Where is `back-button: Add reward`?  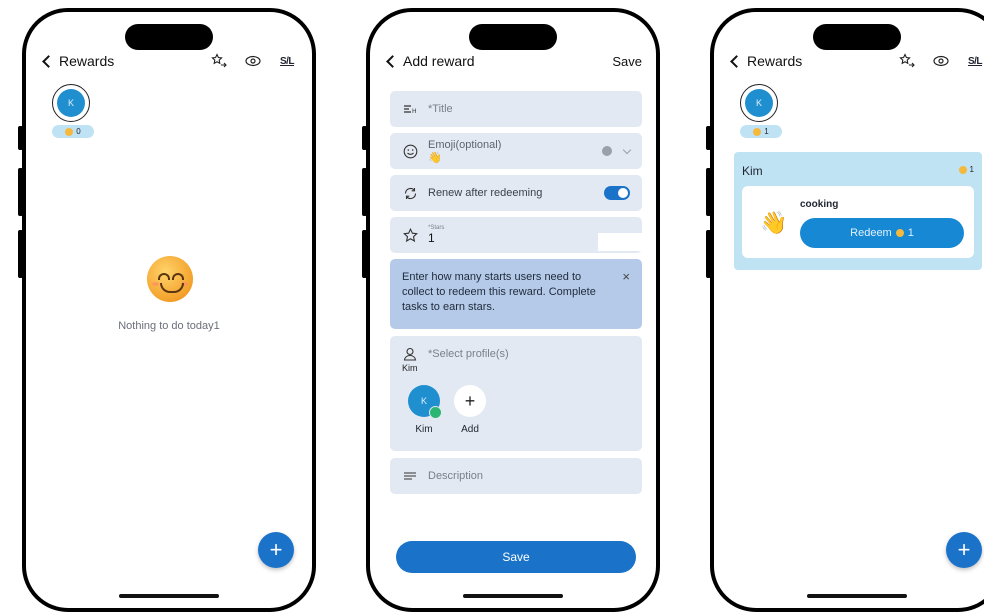 back-button: Add reward is located at coordinates (430, 61).